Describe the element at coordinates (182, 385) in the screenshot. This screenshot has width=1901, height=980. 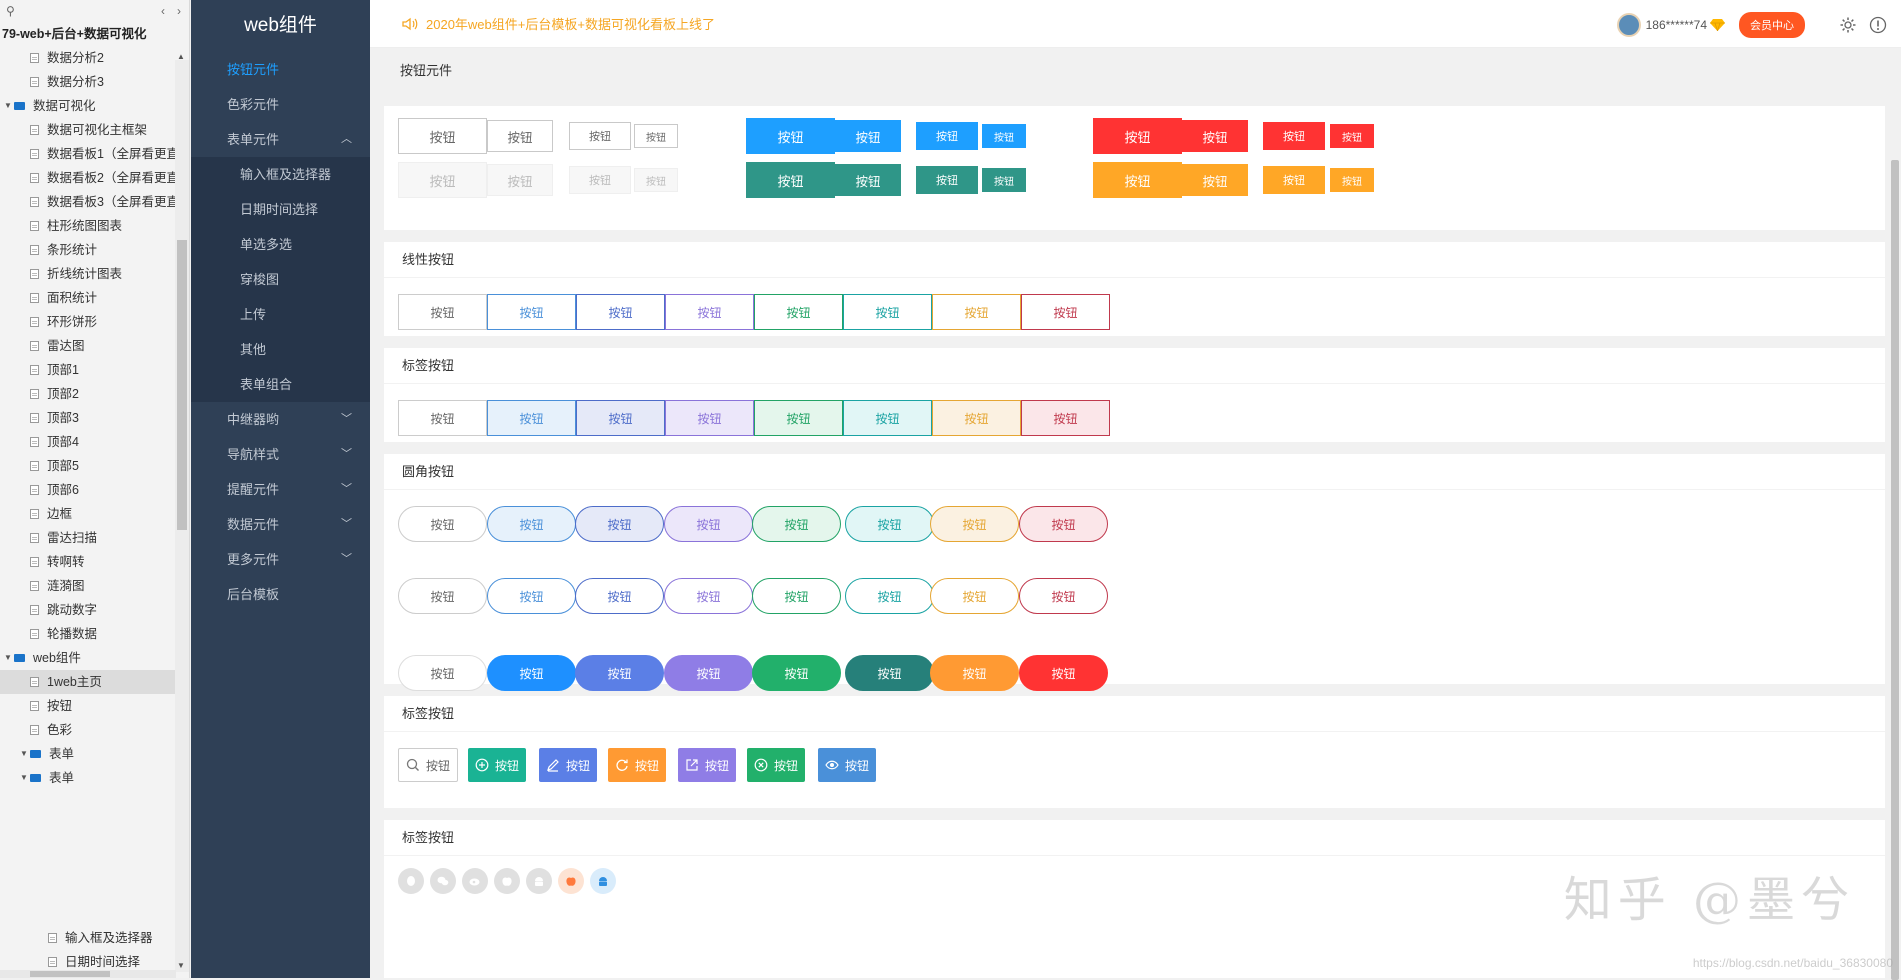
I see `tree-scroll-thumb` at that location.